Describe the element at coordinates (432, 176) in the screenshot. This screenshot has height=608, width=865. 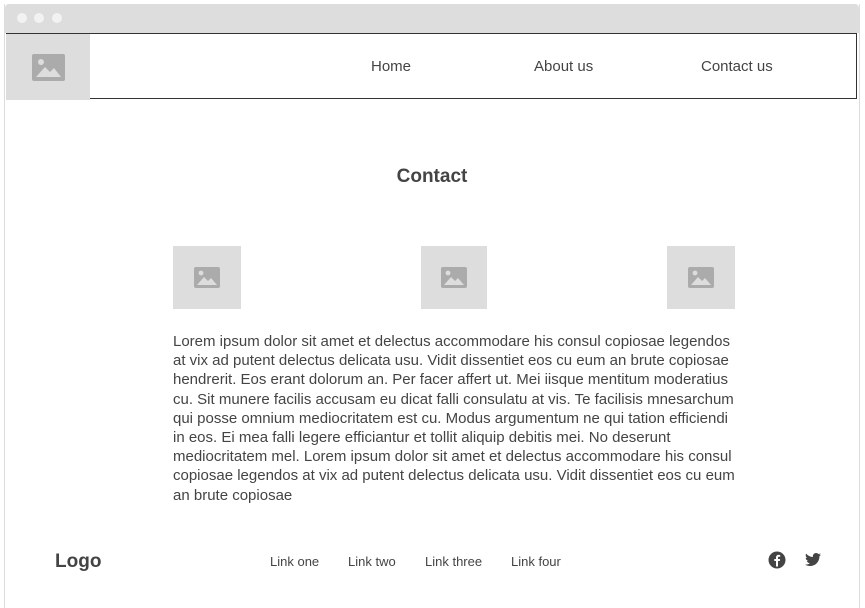
I see `page-title: Contact` at that location.